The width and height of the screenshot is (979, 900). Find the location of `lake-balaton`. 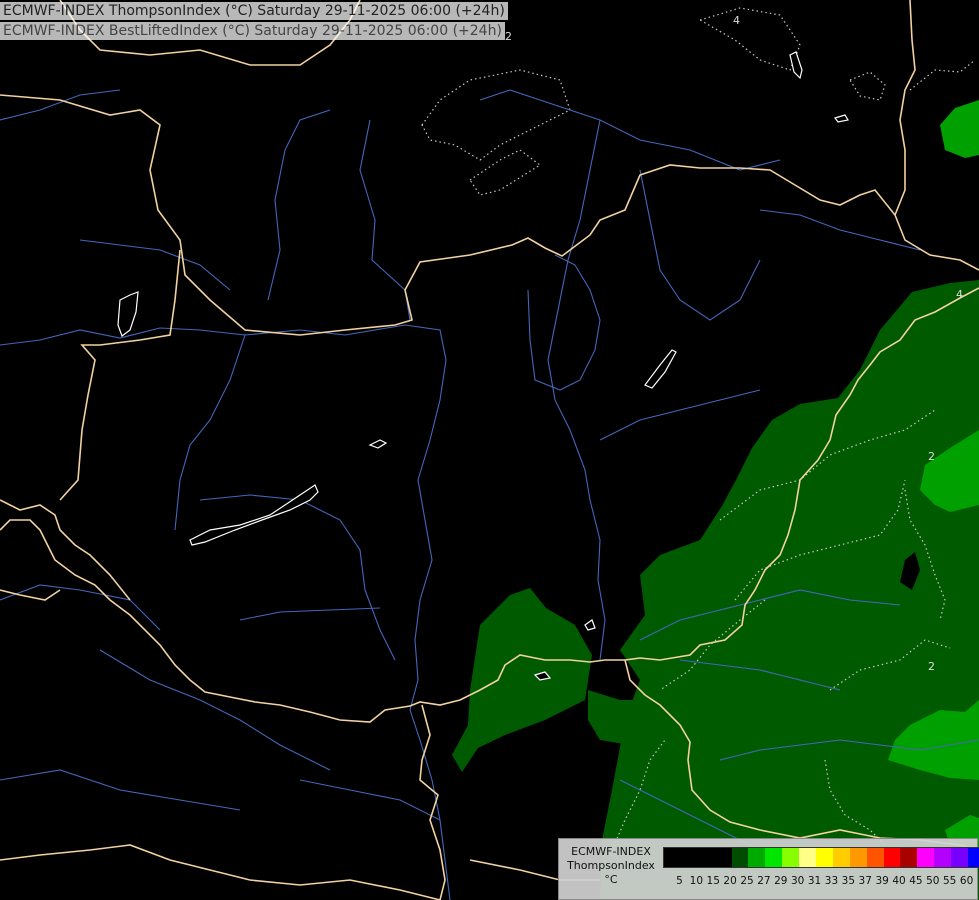

lake-balaton is located at coordinates (254, 515).